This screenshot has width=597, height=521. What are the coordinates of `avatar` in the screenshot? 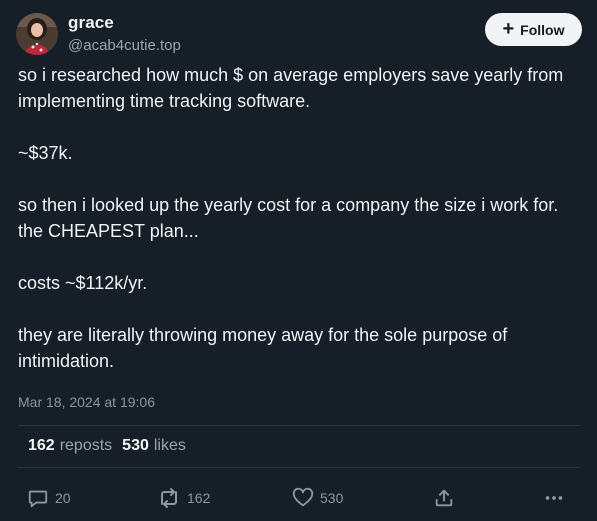 It's located at (37, 34).